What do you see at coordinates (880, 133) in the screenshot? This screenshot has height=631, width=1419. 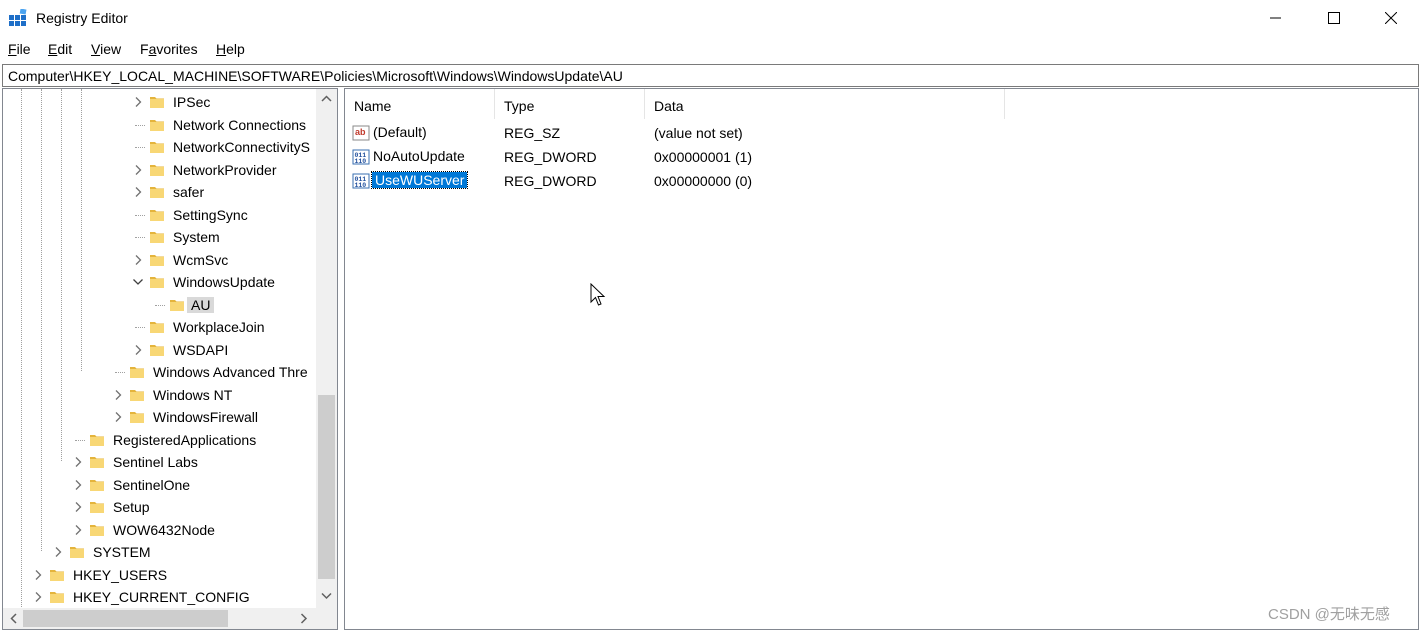 I see `value-row: ab (Default) REG_SZ (value not set)` at bounding box center [880, 133].